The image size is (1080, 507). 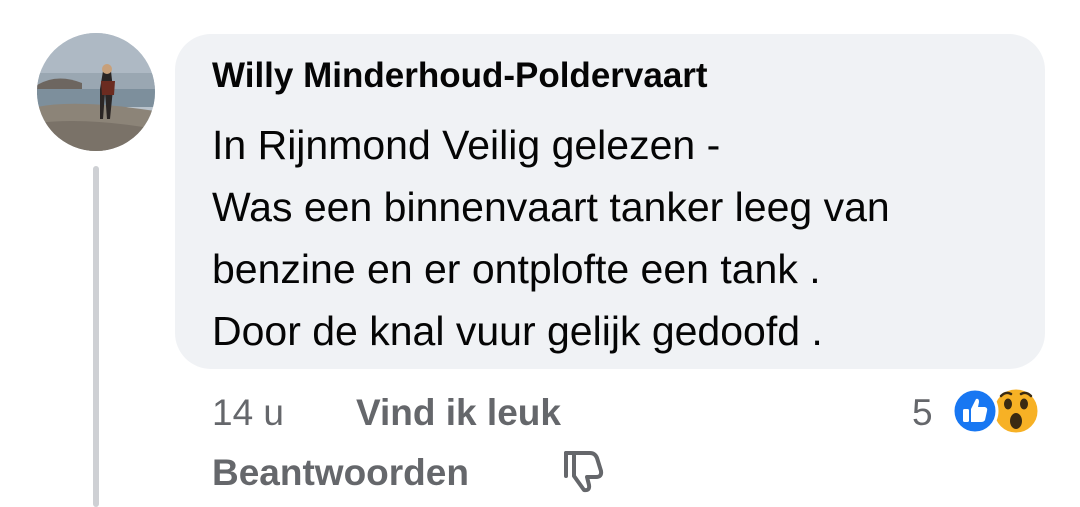 I want to click on reactions-summary: 5, so click(x=978, y=411).